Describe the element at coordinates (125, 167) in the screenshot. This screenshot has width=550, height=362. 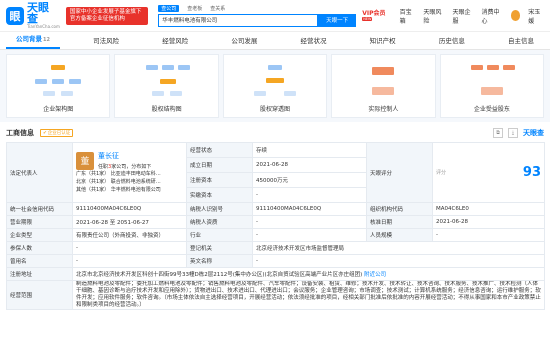
I see `rep-role-summary: 任职3家公司，分布如下` at that location.